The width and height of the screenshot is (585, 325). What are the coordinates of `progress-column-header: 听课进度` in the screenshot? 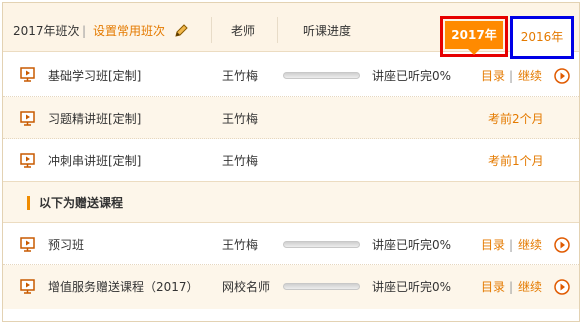 It's located at (327, 31).